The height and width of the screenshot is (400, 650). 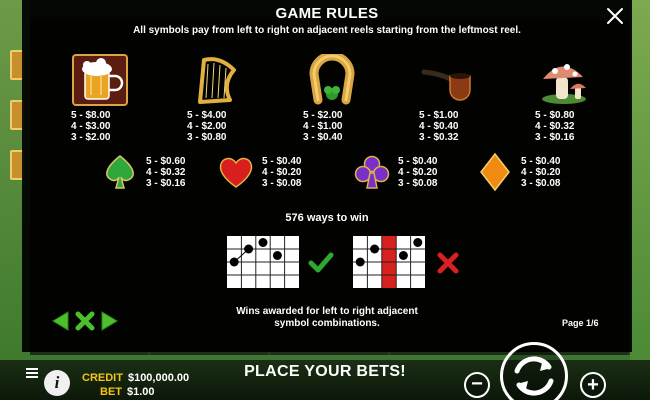 What do you see at coordinates (564, 83) in the screenshot?
I see `mushroom-icon` at bounding box center [564, 83].